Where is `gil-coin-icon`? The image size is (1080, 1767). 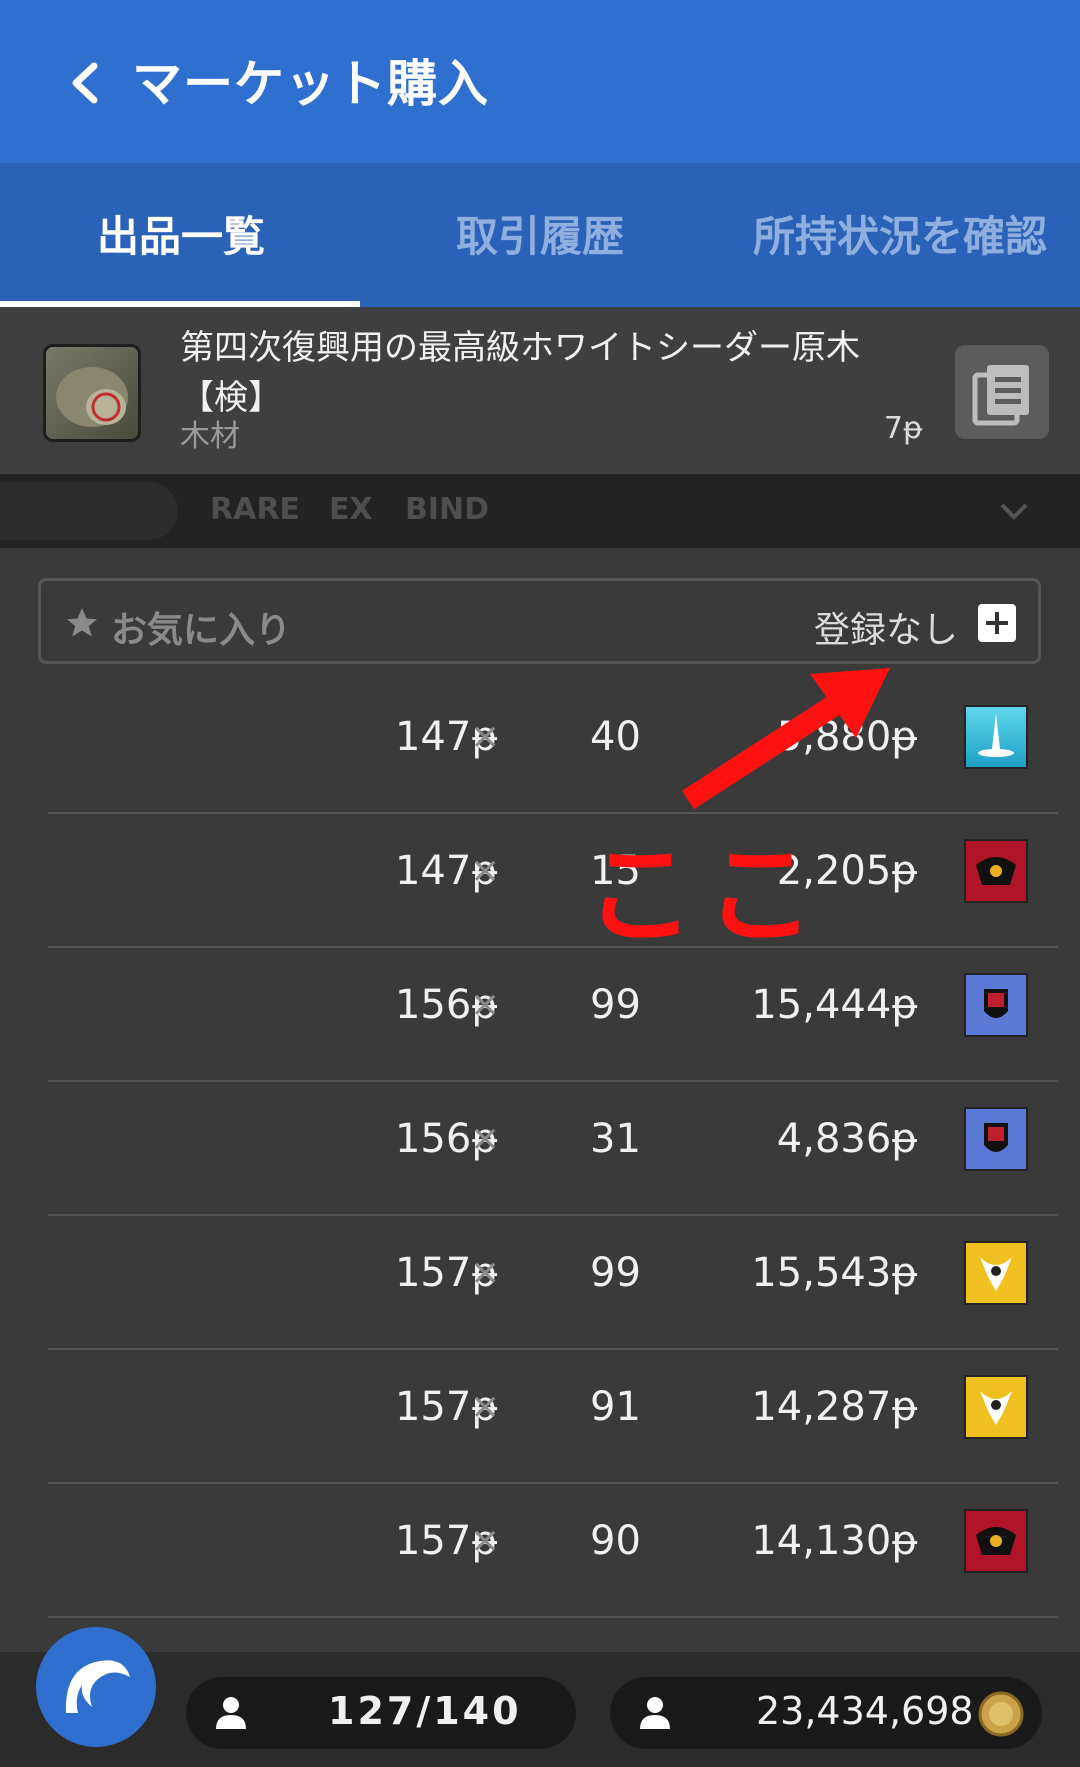 gil-coin-icon is located at coordinates (1001, 1714).